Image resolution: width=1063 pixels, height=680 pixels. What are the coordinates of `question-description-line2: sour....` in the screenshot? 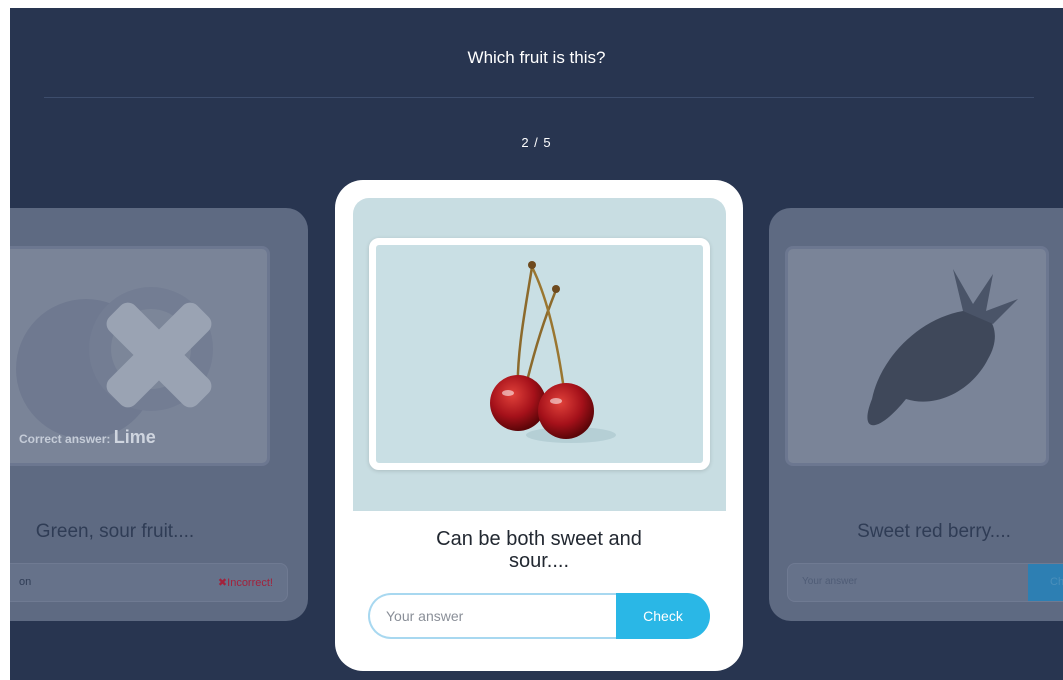 It's located at (539, 561).